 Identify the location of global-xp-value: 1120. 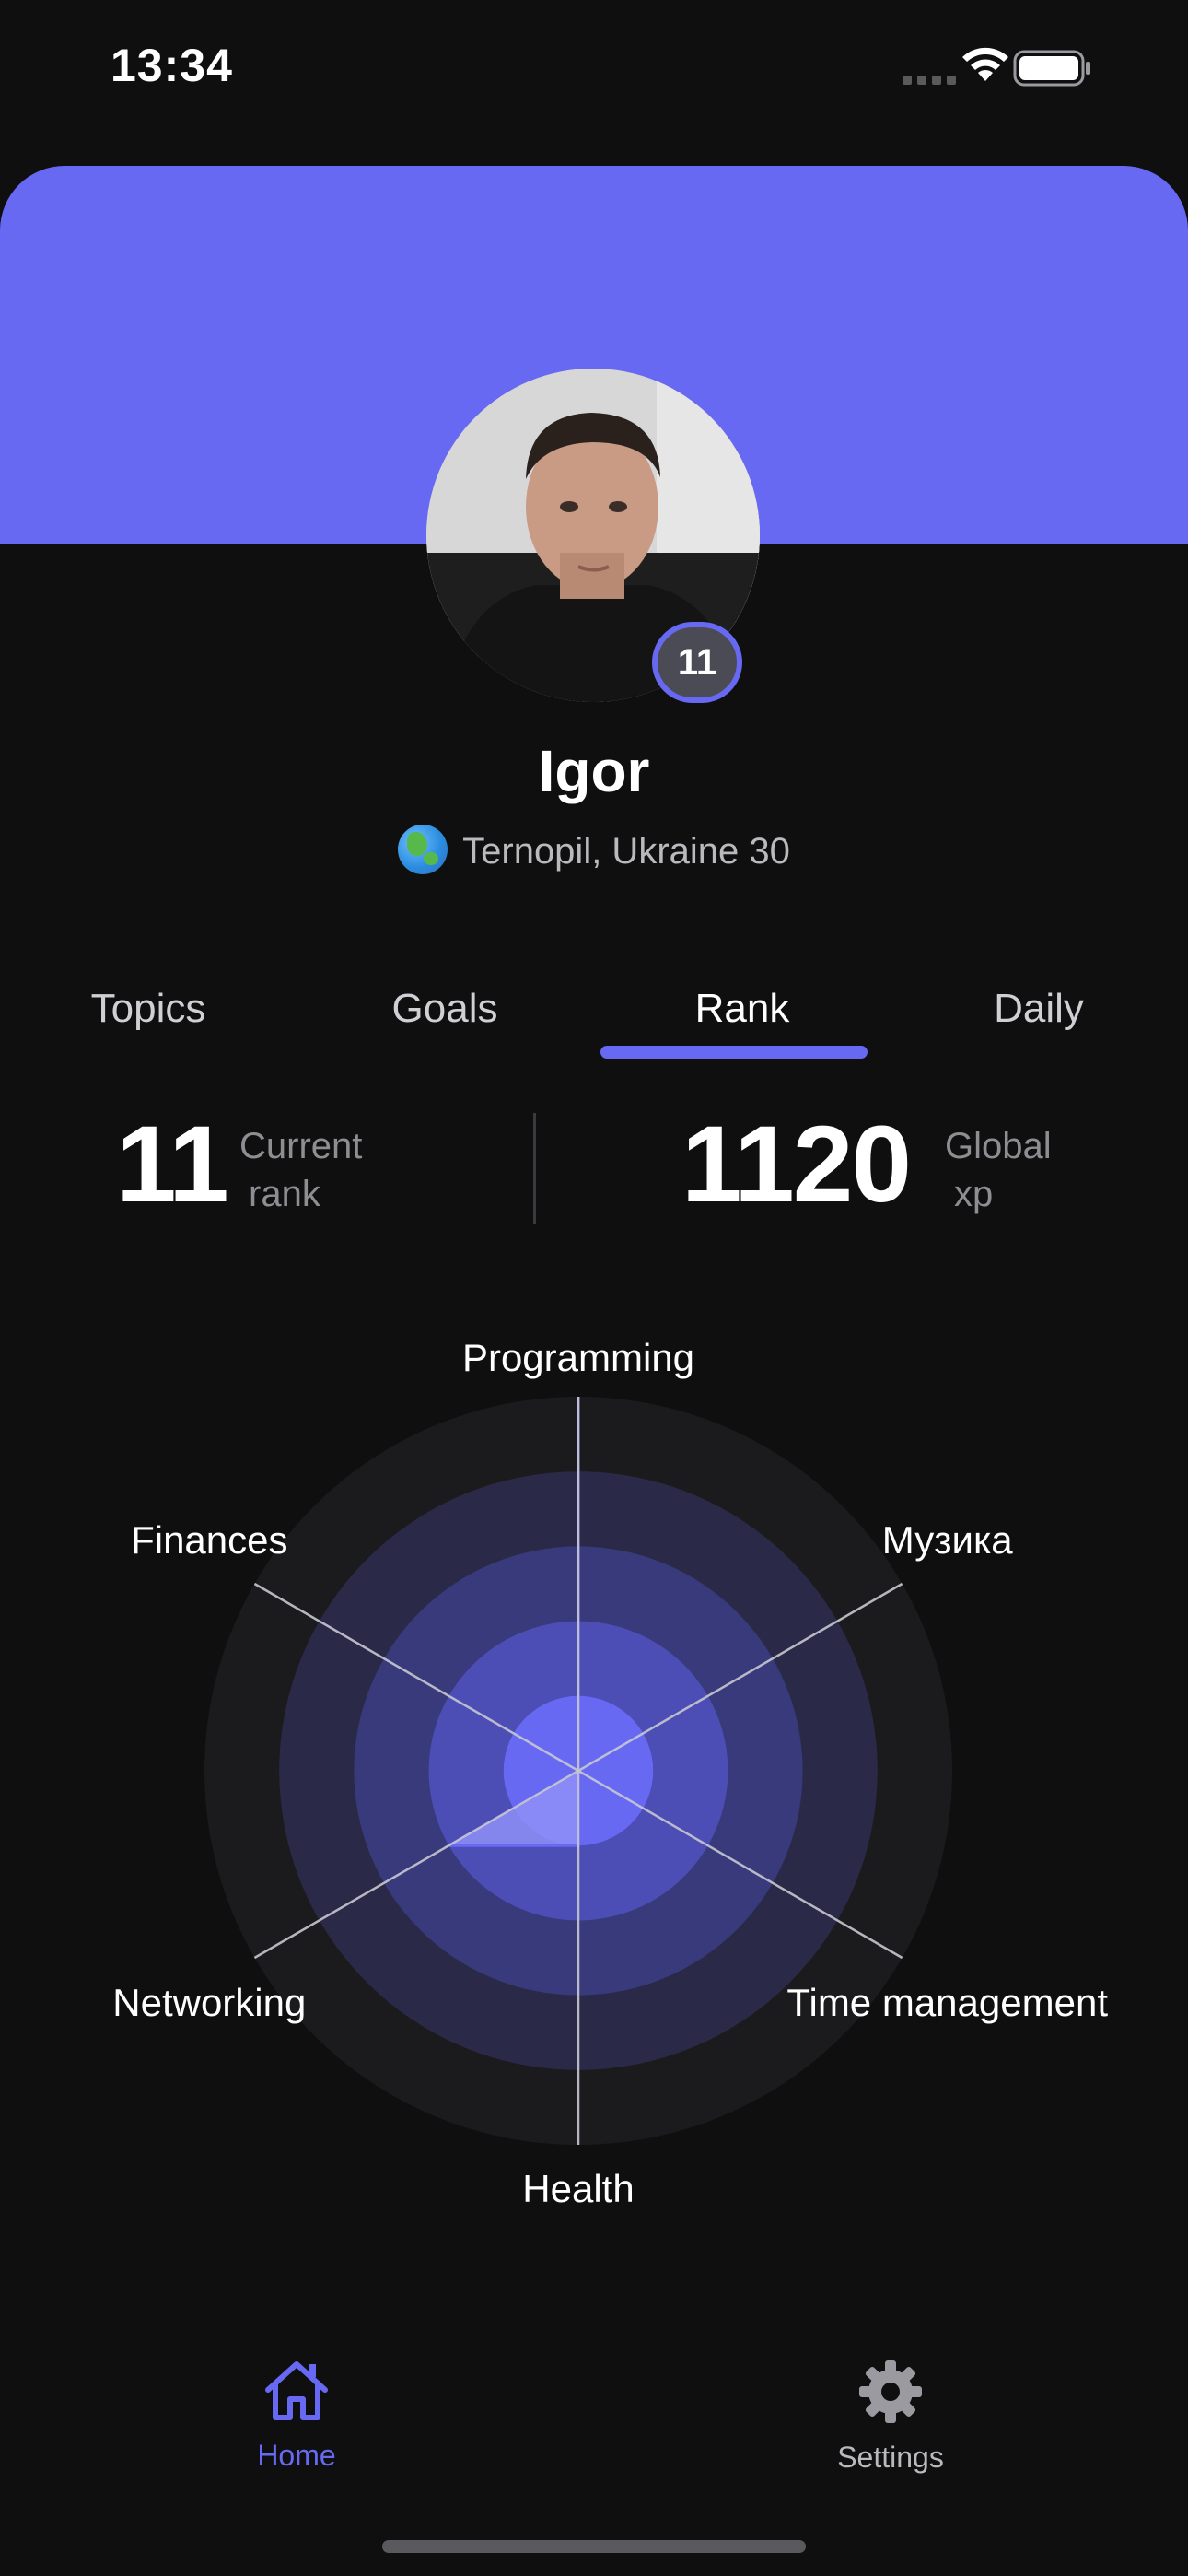
(796, 1164).